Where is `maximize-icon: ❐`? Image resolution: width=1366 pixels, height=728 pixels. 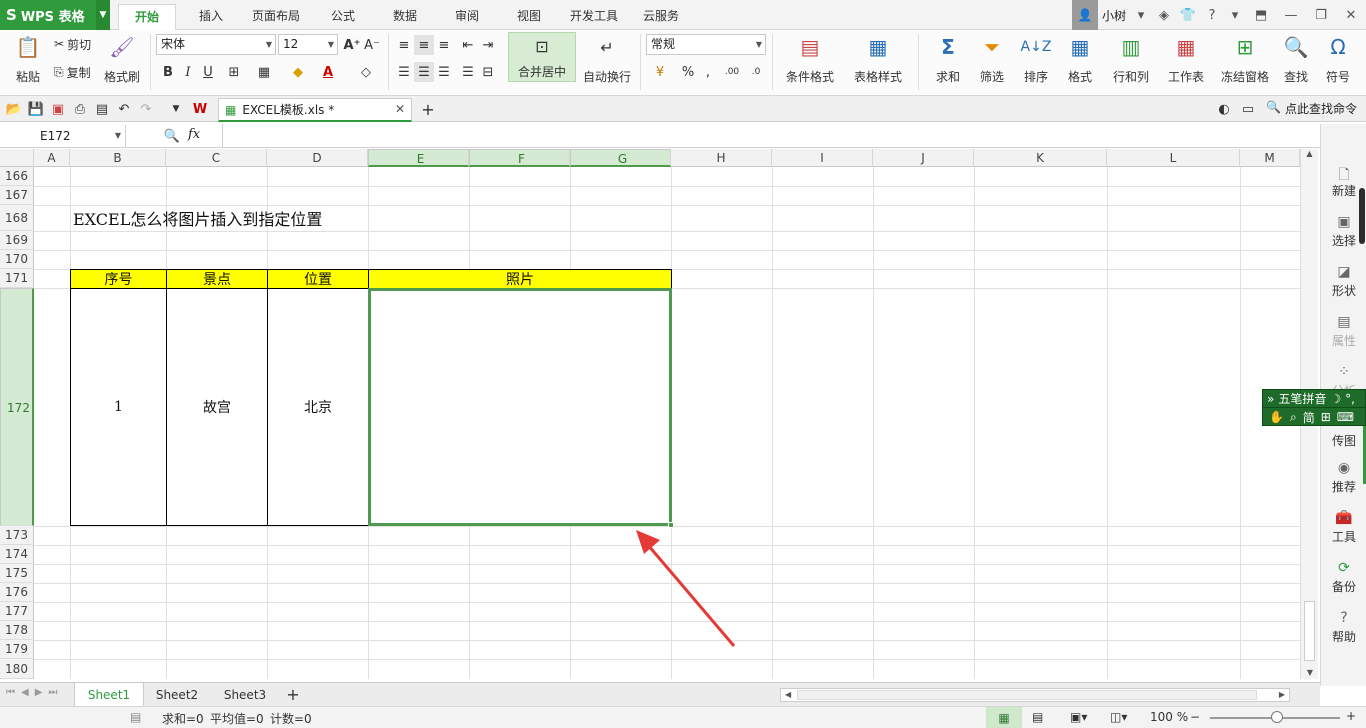
maximize-icon: ❐ is located at coordinates (1321, 15).